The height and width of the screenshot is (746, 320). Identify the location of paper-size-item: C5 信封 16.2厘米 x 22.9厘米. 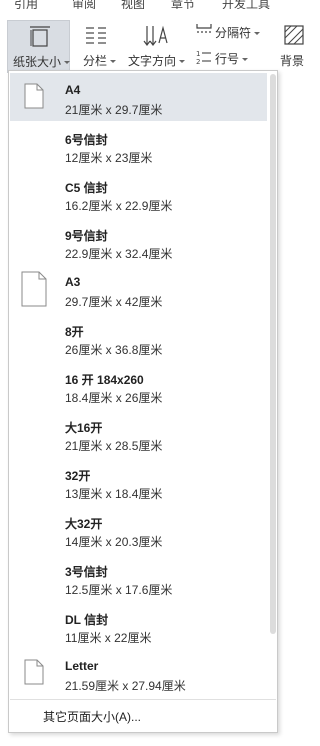
(138, 193).